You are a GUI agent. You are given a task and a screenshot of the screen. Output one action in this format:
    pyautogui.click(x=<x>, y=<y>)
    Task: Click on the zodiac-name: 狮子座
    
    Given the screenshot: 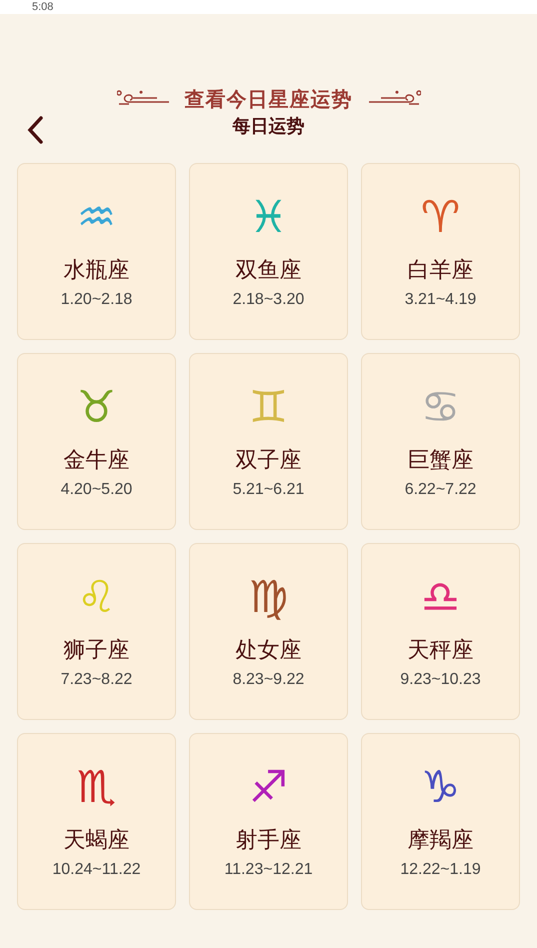 What is the action you would take?
    pyautogui.click(x=97, y=650)
    